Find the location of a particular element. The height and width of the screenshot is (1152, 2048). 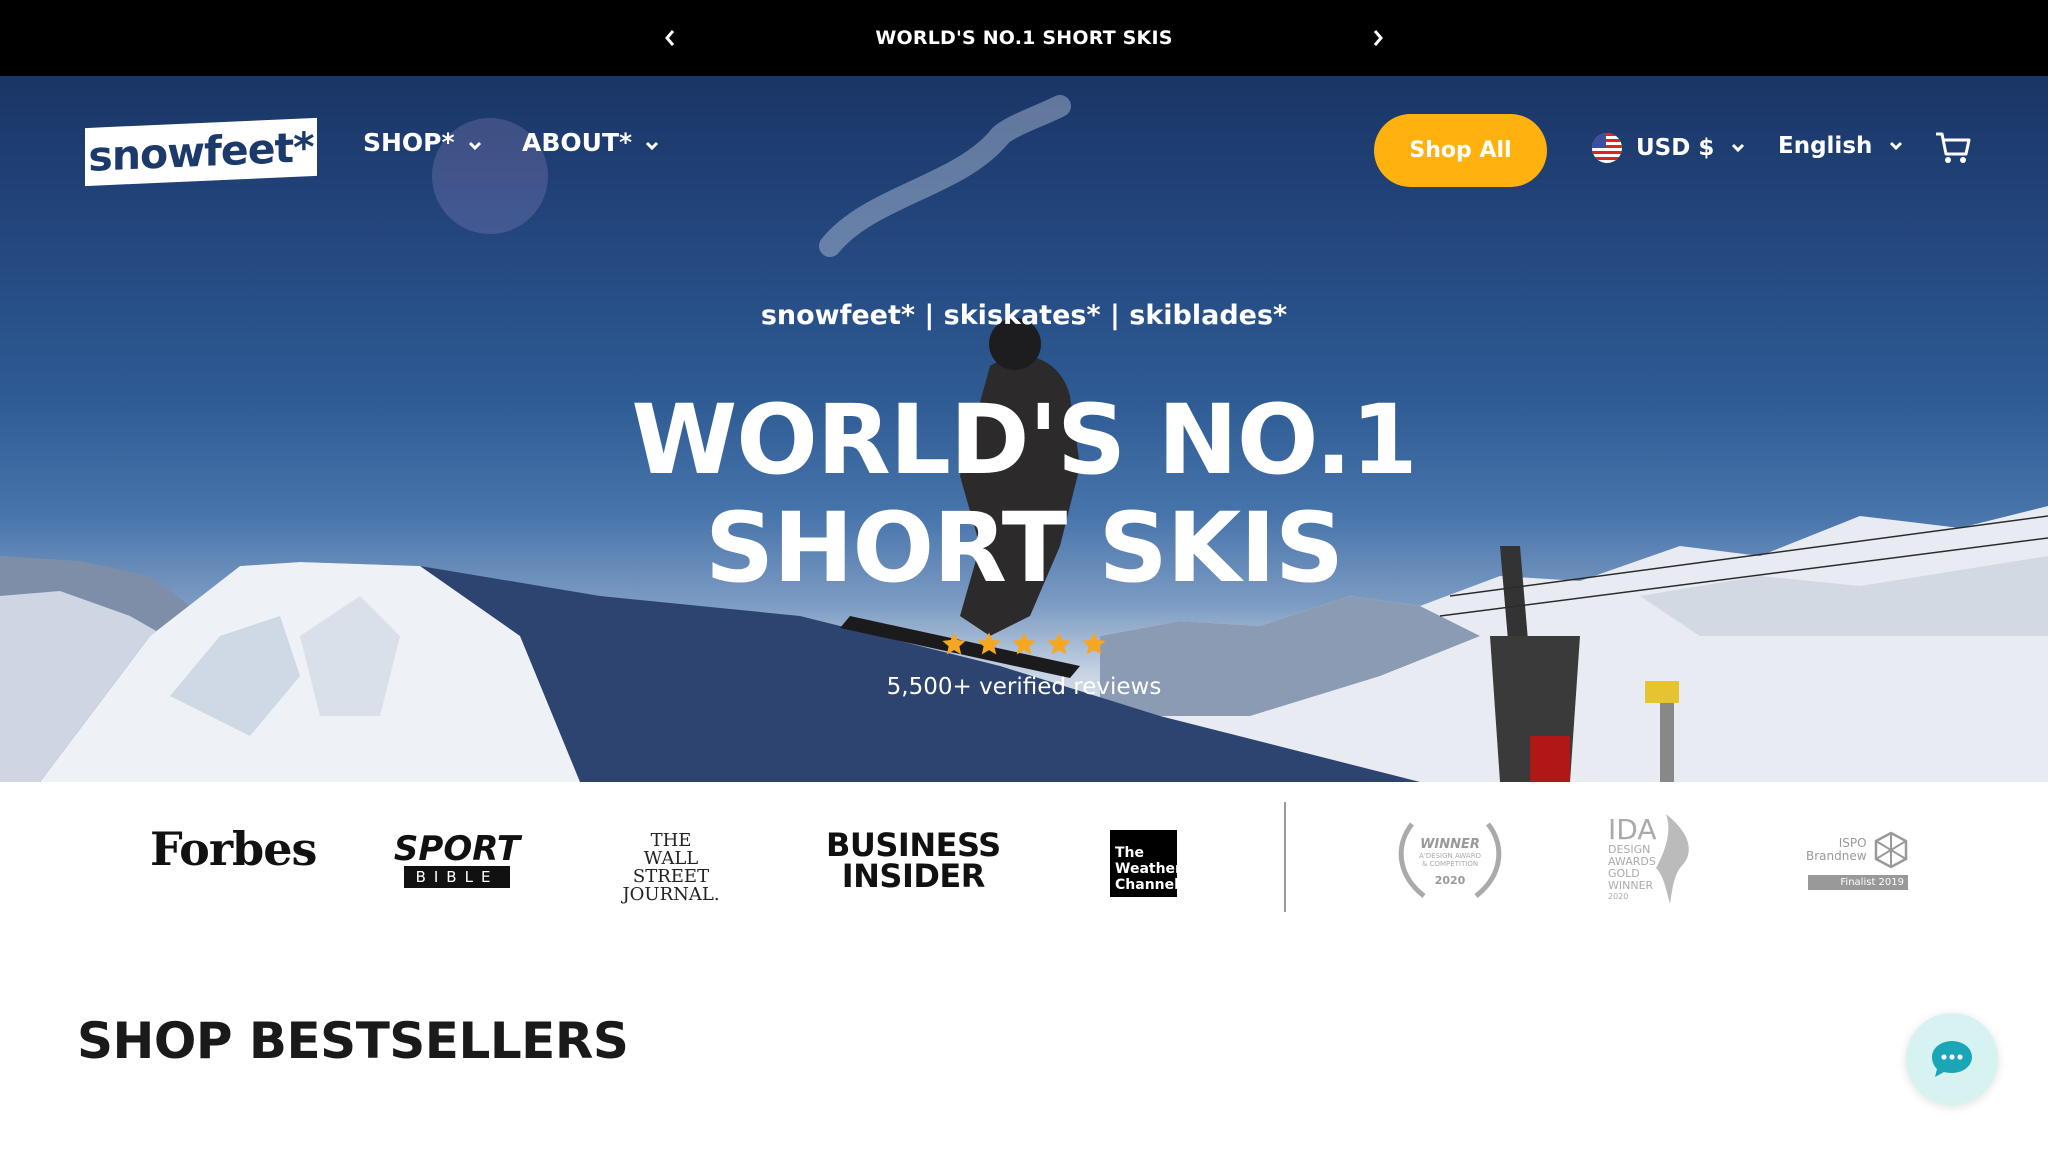

language-label: English is located at coordinates (1825, 146).